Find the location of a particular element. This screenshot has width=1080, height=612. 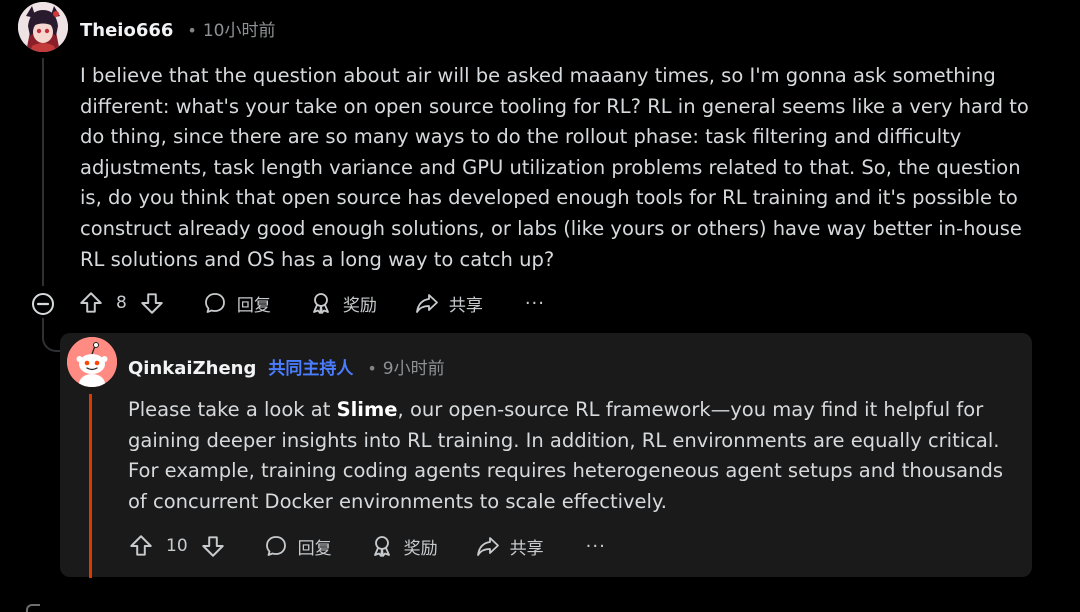

comment-meta: QinkaiZheng 共同主持人 • 9小时前 is located at coordinates (286, 366).